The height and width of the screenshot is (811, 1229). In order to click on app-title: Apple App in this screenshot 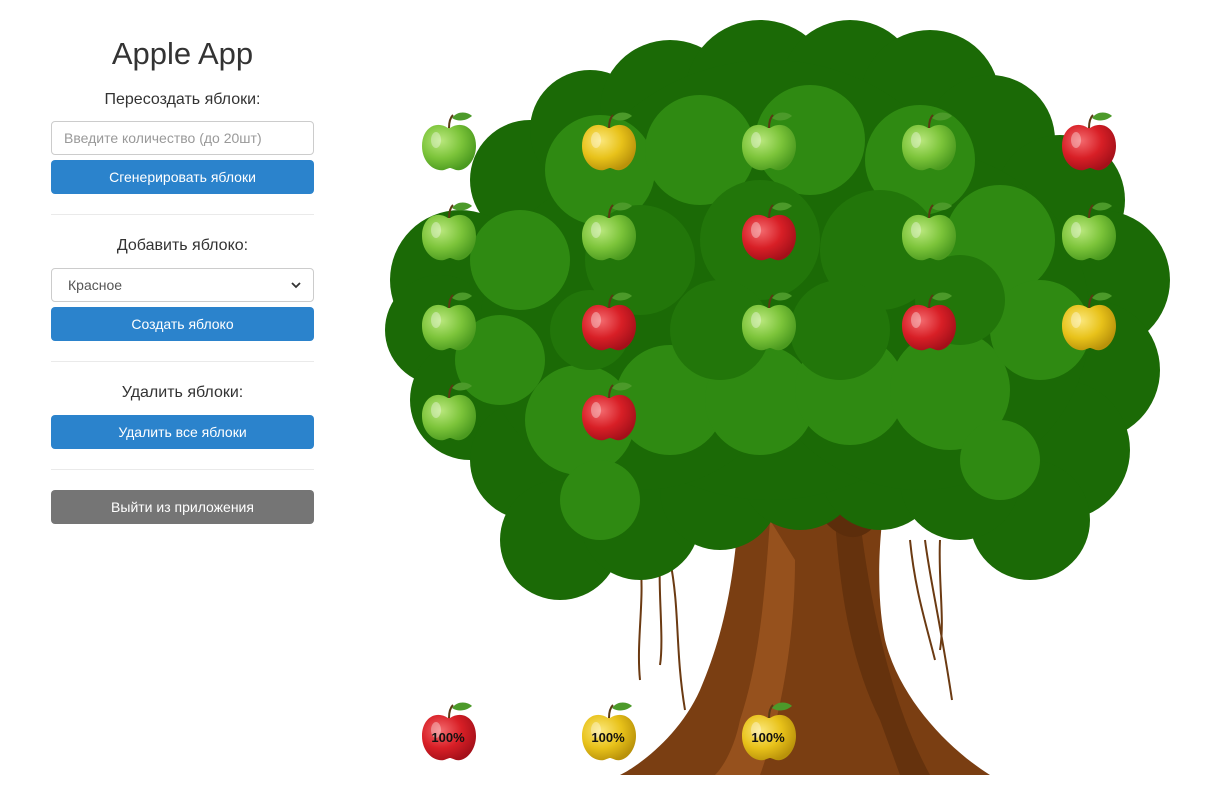, I will do `click(182, 53)`.